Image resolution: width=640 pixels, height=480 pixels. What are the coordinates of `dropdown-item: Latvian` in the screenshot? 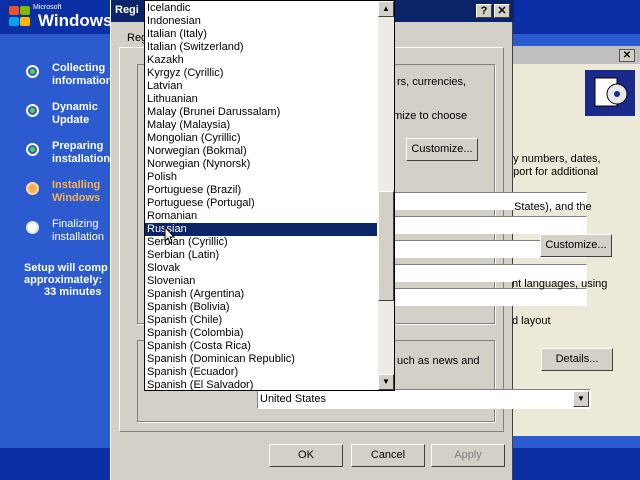 It's located at (261, 86).